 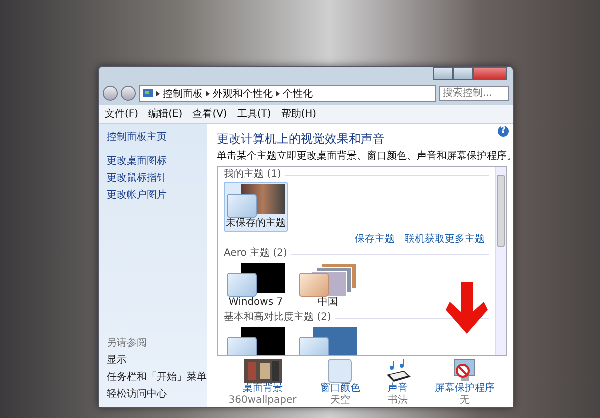 What do you see at coordinates (328, 286) in the screenshot?
I see `theme-tile: 中国` at bounding box center [328, 286].